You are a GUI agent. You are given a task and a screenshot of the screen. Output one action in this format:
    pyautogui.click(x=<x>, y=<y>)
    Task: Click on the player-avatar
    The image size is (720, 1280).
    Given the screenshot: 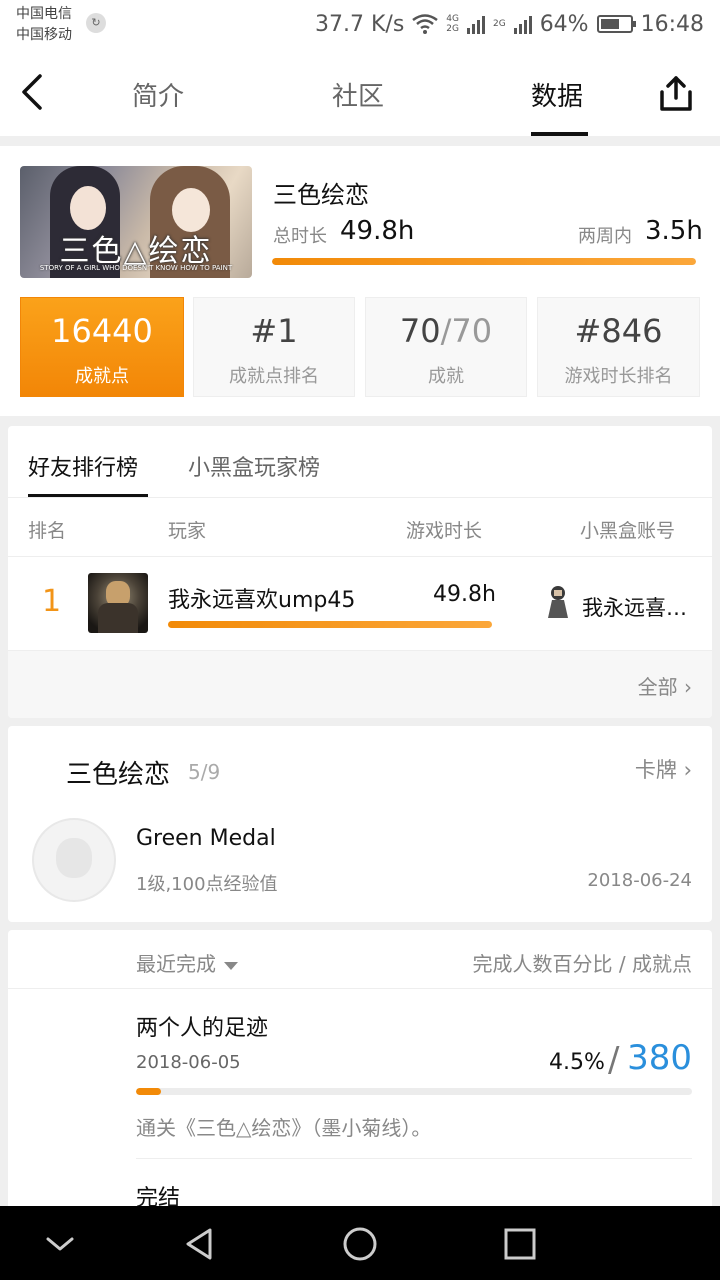 What is the action you would take?
    pyautogui.click(x=118, y=603)
    